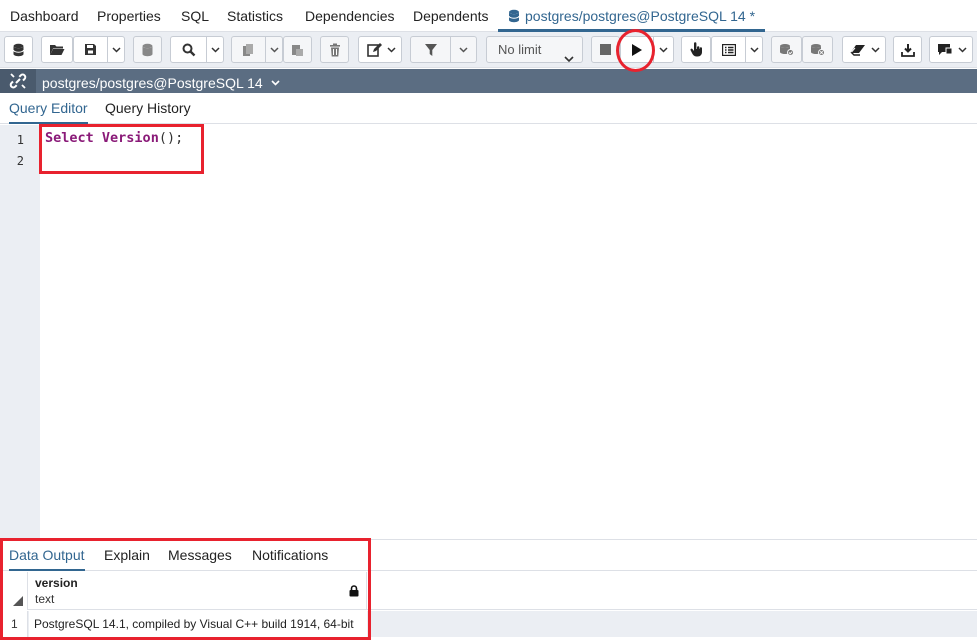 The height and width of the screenshot is (641, 977). I want to click on tab-data-output: Data Output, so click(47, 555).